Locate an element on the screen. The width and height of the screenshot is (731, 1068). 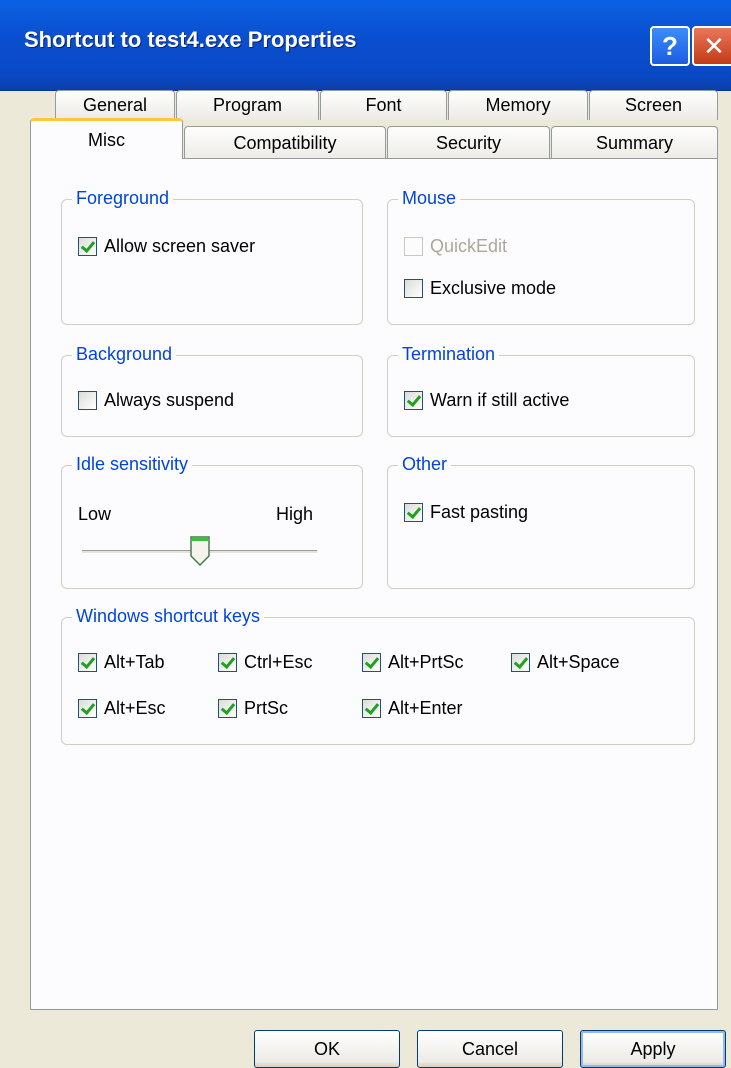
tab-program: Program is located at coordinates (247, 105).